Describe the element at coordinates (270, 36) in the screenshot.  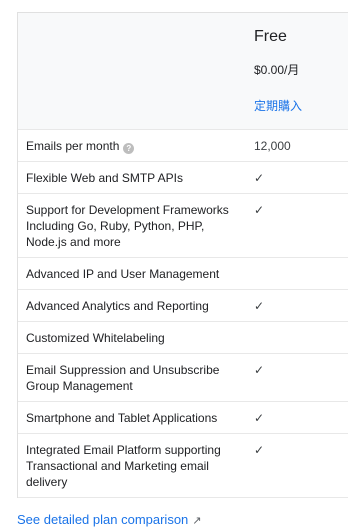
I see `plan-name: Free` at that location.